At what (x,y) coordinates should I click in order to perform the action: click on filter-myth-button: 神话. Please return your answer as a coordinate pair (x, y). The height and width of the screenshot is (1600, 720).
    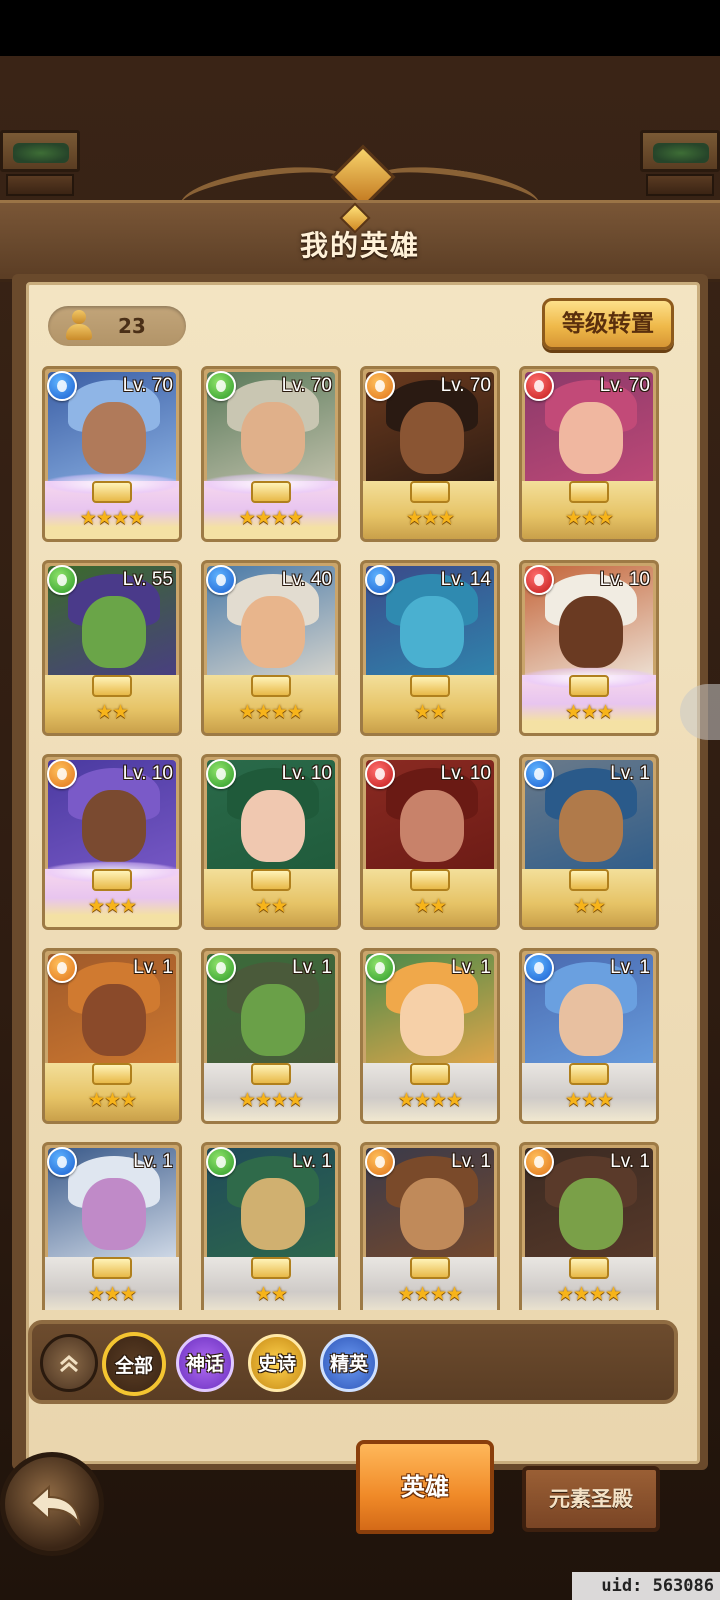
    Looking at the image, I should click on (205, 1363).